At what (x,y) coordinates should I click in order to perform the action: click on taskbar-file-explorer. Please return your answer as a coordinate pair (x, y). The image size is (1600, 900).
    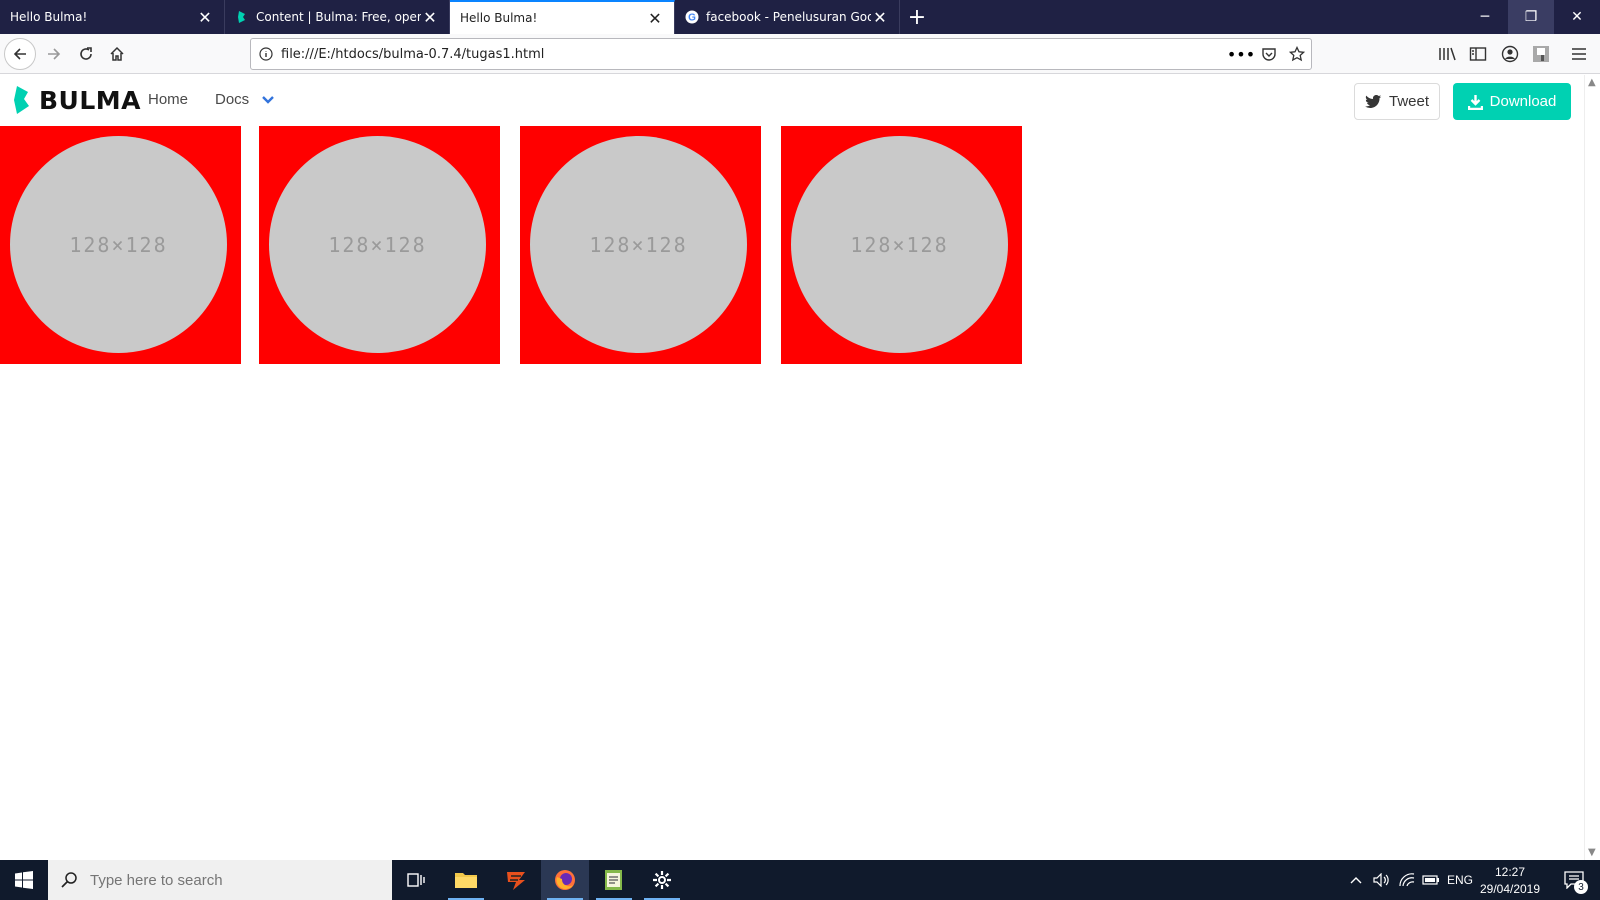
    Looking at the image, I should click on (466, 880).